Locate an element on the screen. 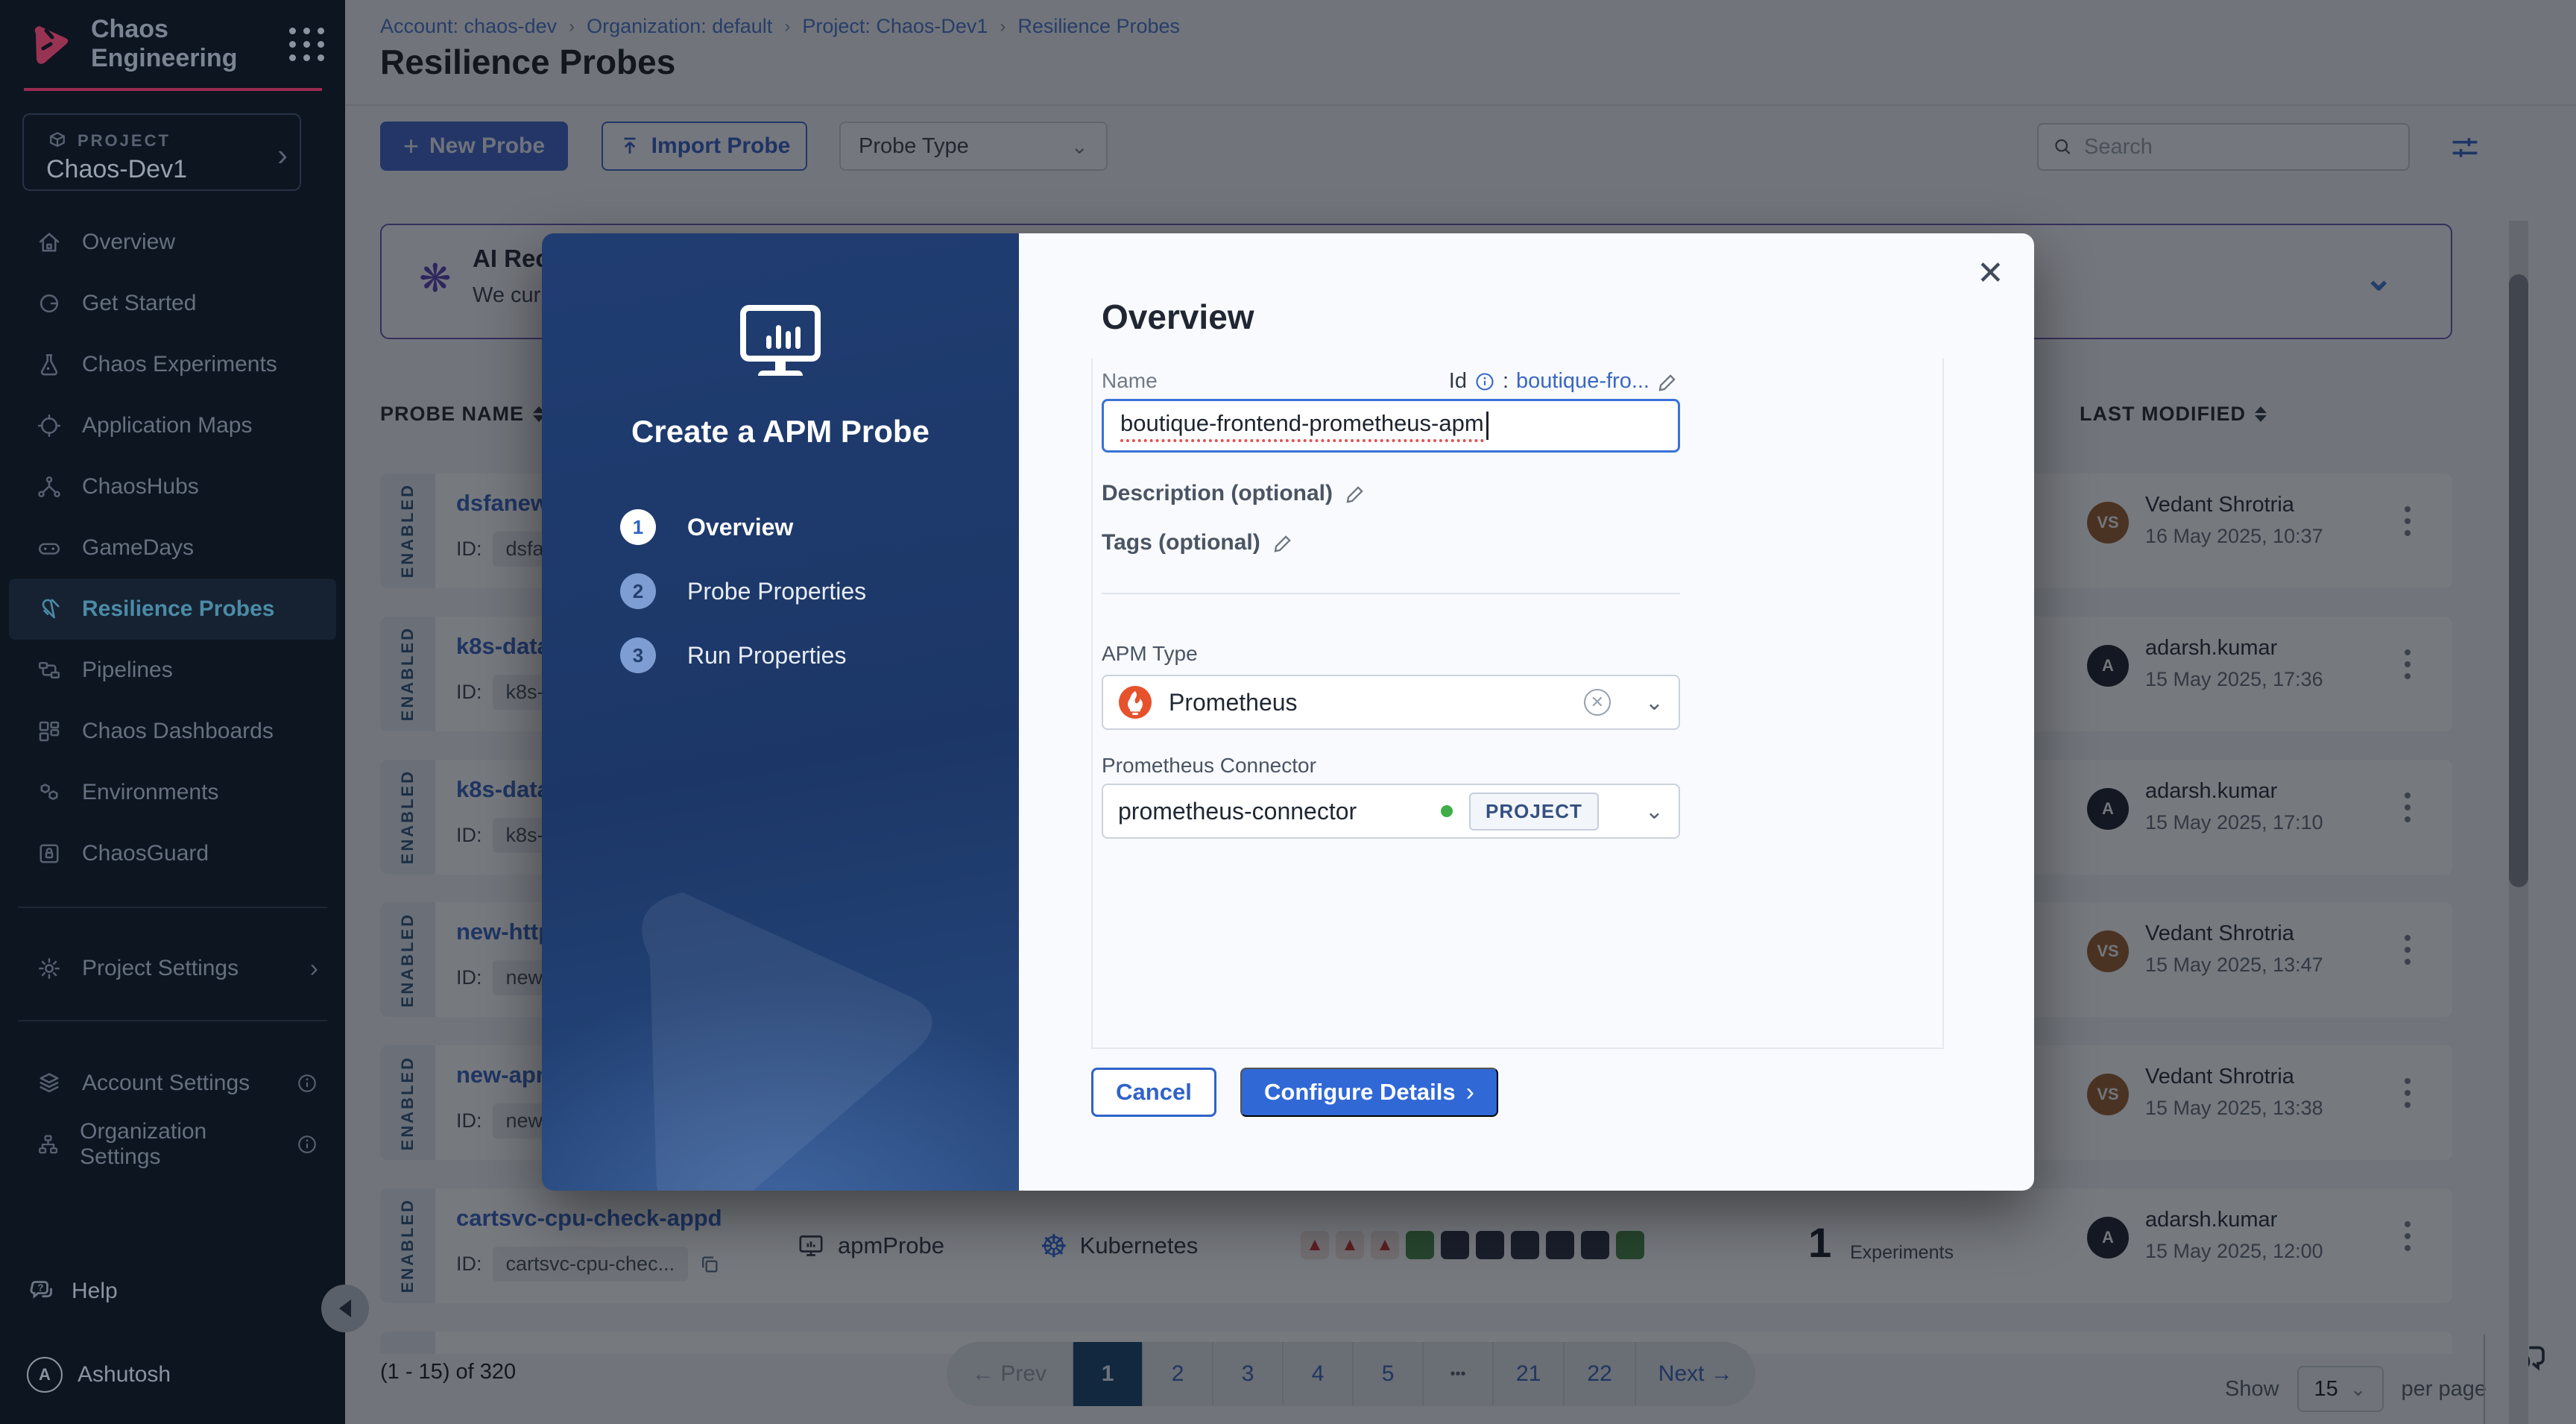 This screenshot has width=2576, height=1424. wizard-step-run-properties: 3 Run Properties is located at coordinates (733, 655).